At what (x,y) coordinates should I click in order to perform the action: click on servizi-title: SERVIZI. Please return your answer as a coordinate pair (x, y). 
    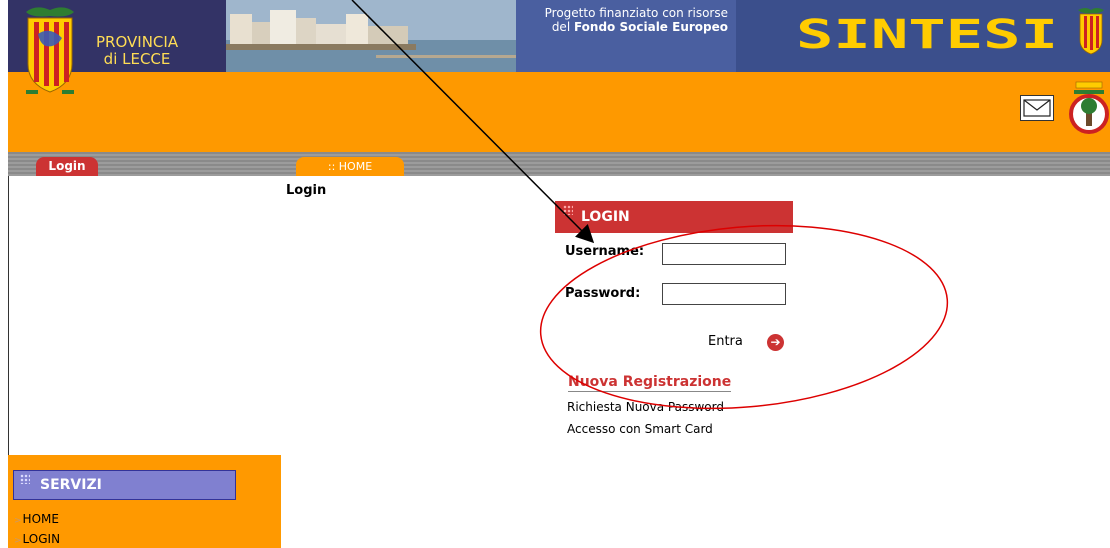
    Looking at the image, I should click on (71, 485).